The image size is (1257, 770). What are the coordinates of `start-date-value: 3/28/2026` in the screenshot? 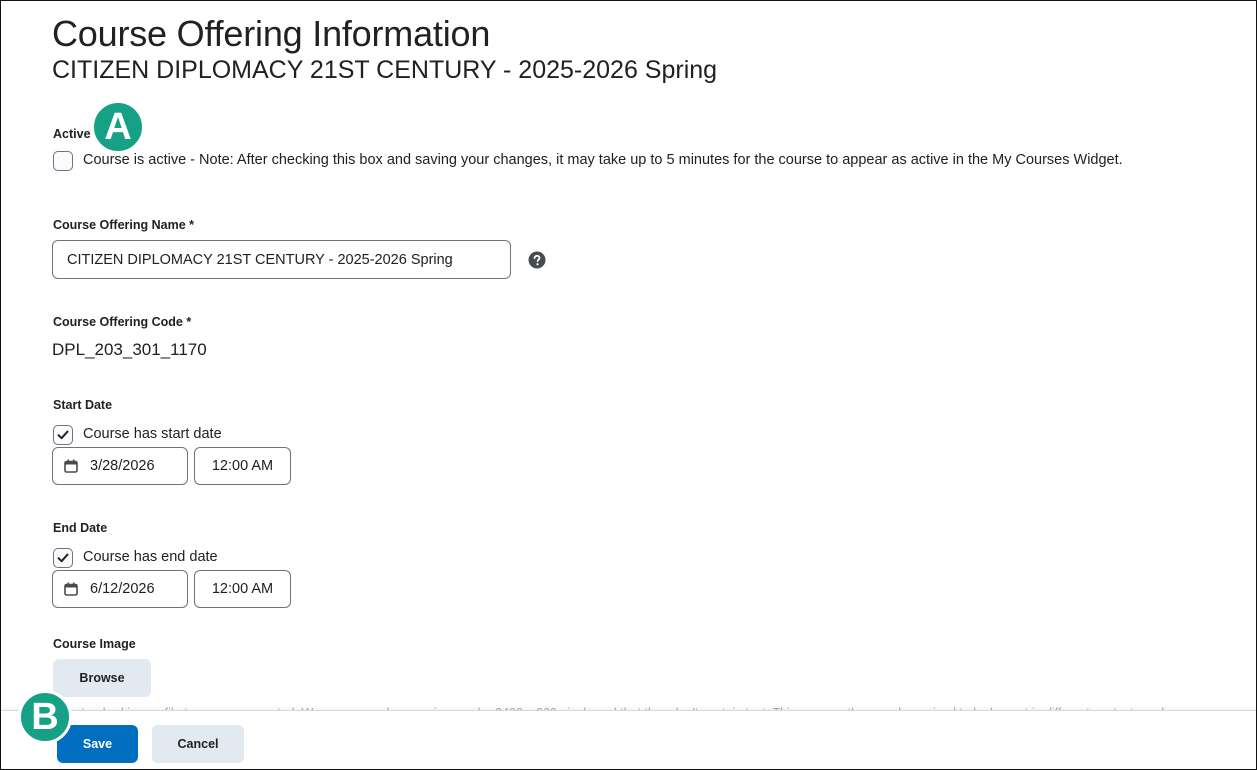 It's located at (122, 466).